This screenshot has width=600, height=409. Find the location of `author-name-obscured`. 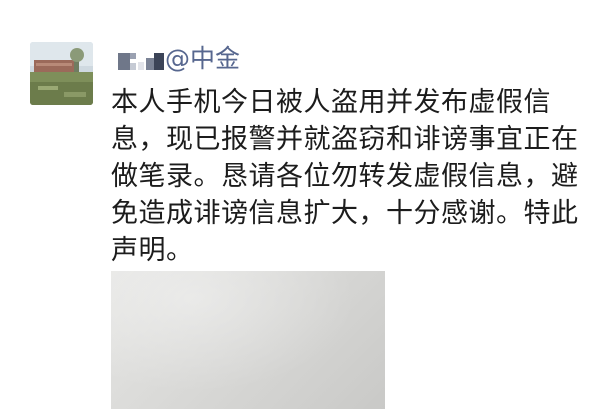

author-name-obscured is located at coordinates (143, 61).